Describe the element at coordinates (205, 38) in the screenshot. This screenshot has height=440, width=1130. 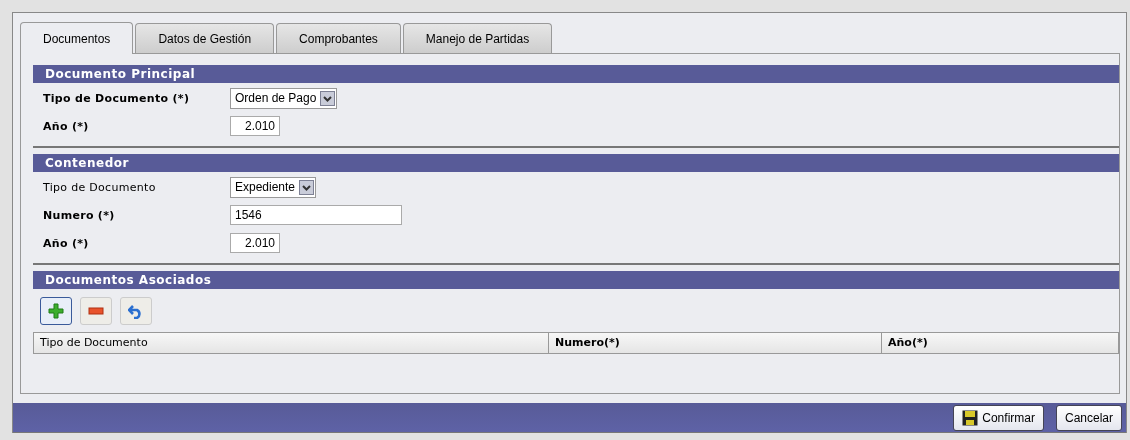
I see `tab: Datos de Gestión` at that location.